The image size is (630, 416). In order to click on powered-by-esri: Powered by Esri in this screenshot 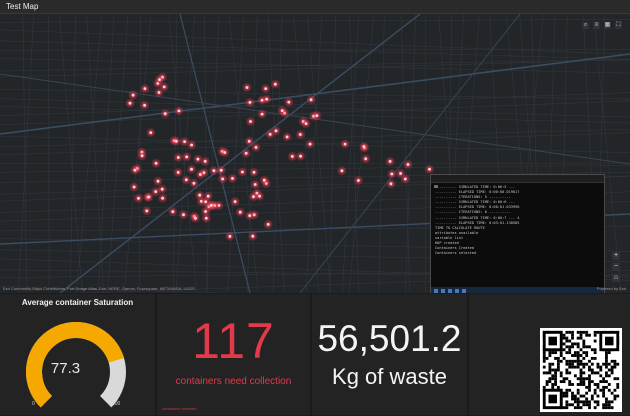, I will do `click(611, 288)`.